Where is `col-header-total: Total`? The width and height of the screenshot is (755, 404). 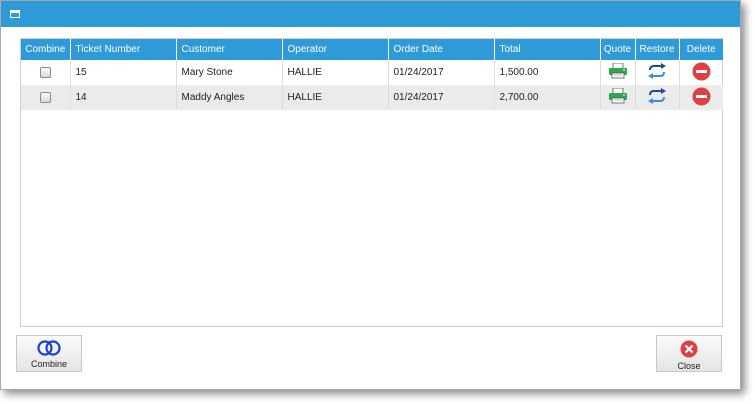 col-header-total: Total is located at coordinates (547, 49).